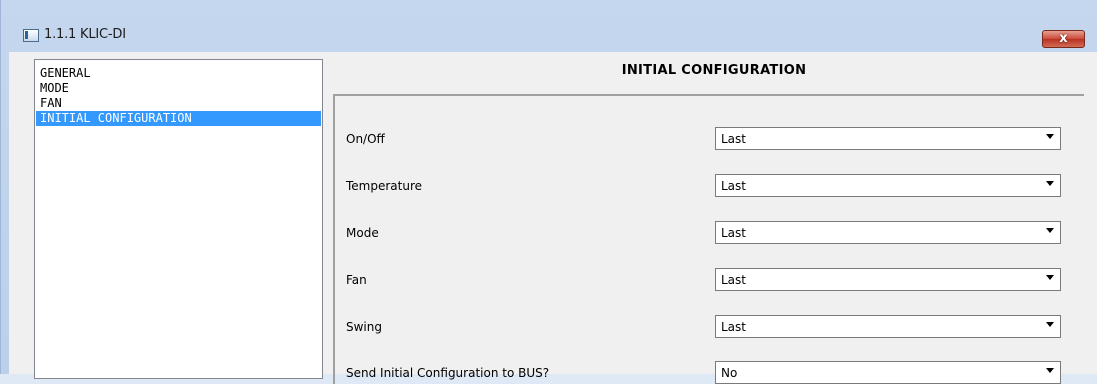 This screenshot has width=1097, height=384. I want to click on param-label-fan: Fan, so click(356, 280).